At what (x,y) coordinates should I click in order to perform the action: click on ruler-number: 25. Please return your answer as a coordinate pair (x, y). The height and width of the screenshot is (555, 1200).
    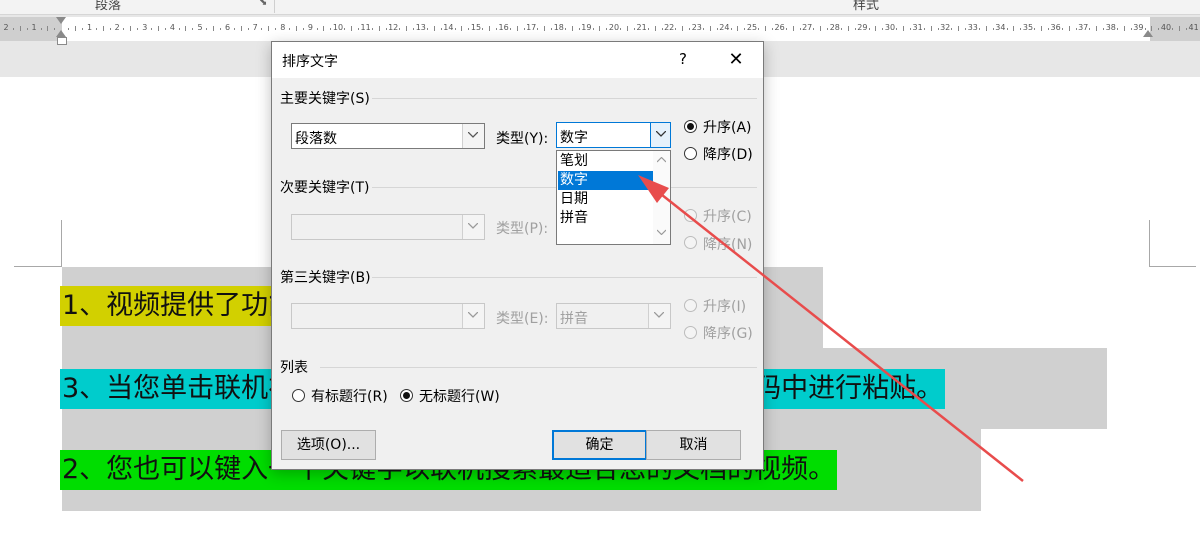
    Looking at the image, I should click on (752, 27).